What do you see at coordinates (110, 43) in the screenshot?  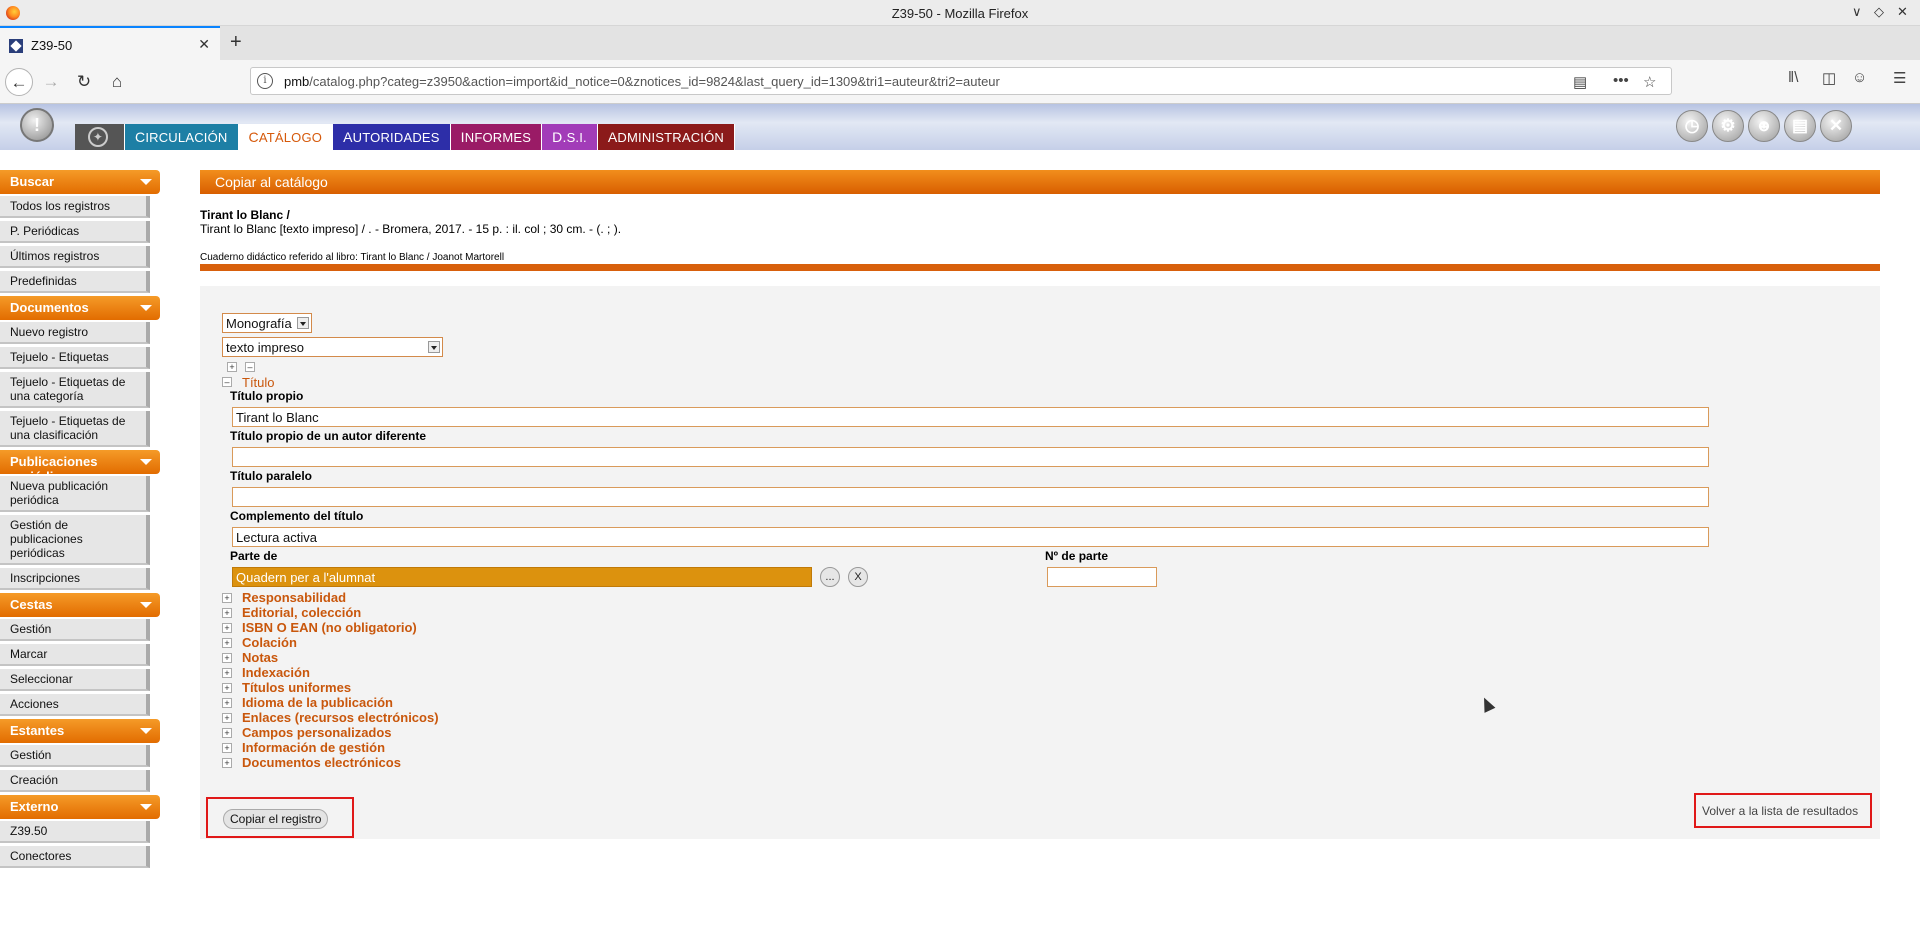 I see `browser-tab: Z39-50 ✕` at bounding box center [110, 43].